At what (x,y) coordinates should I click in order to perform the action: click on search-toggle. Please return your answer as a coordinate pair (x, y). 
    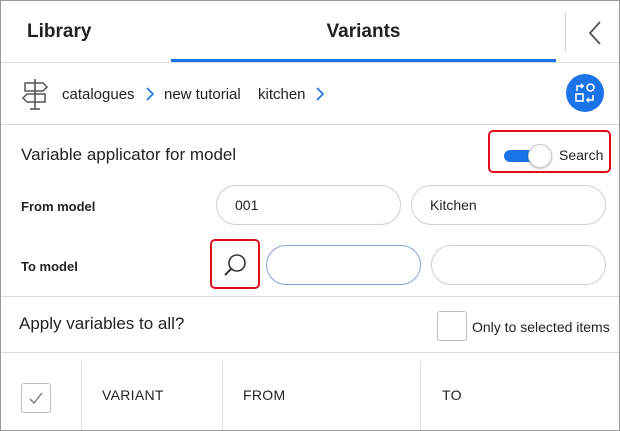
    Looking at the image, I should click on (528, 156).